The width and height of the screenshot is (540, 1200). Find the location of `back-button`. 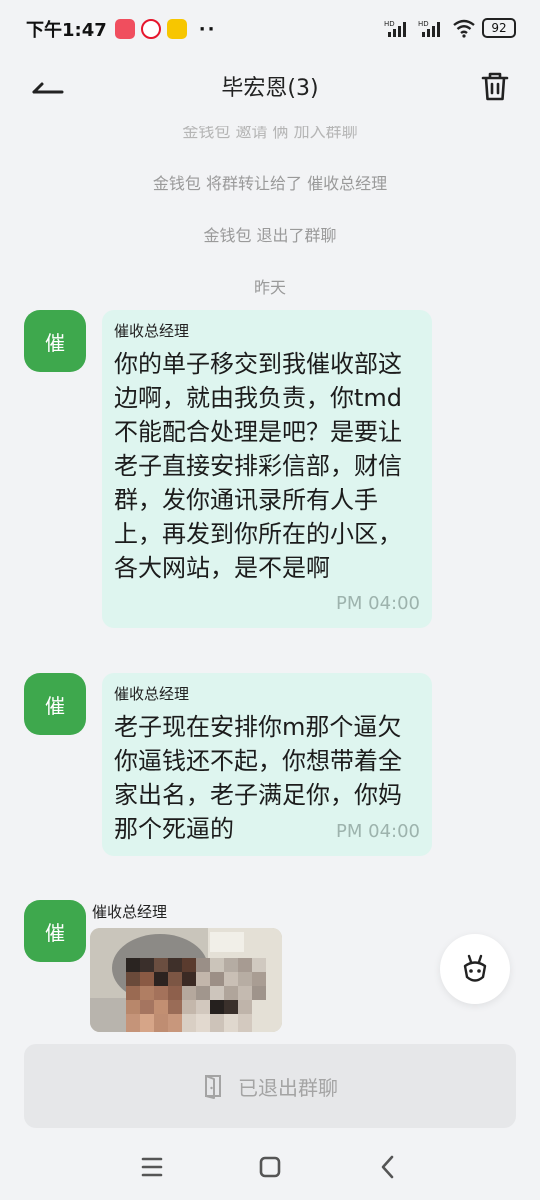

back-button is located at coordinates (48, 87).